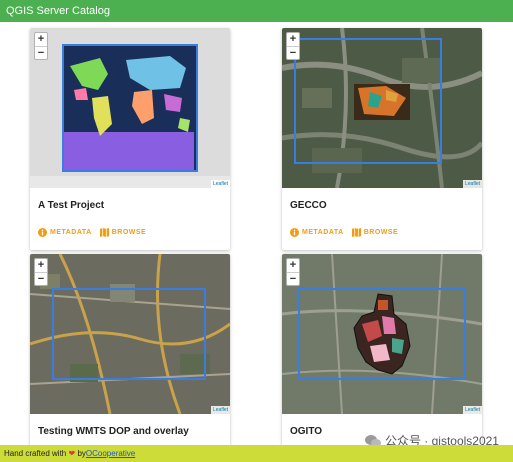  What do you see at coordinates (306, 431) in the screenshot?
I see `project-title: OGITO` at bounding box center [306, 431].